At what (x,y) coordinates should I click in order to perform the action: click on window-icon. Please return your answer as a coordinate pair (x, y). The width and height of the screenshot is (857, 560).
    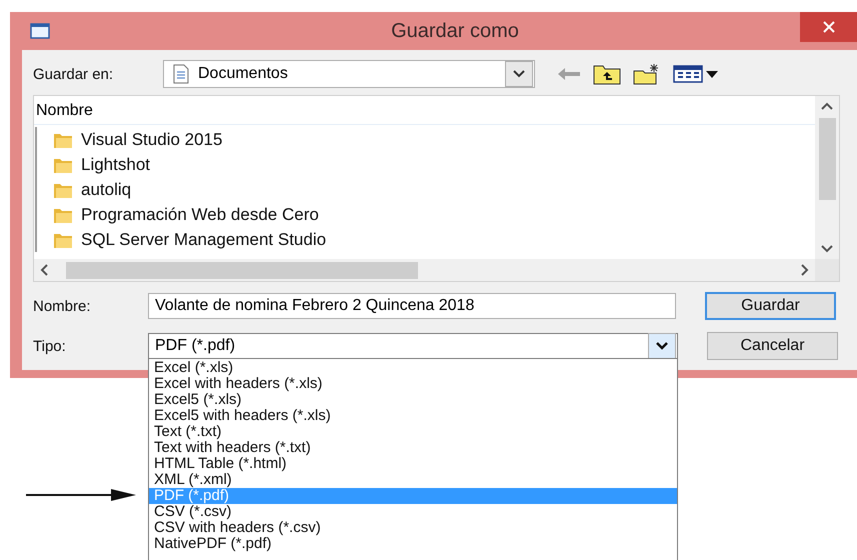
    Looking at the image, I should click on (40, 31).